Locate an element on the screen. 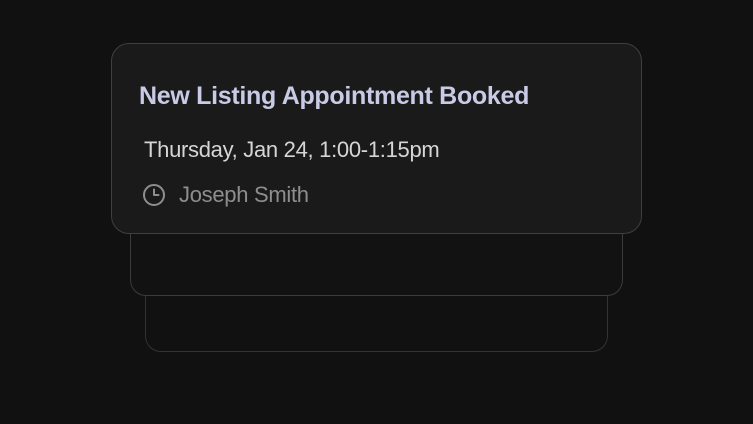 The image size is (753, 424). clock-icon is located at coordinates (154, 195).